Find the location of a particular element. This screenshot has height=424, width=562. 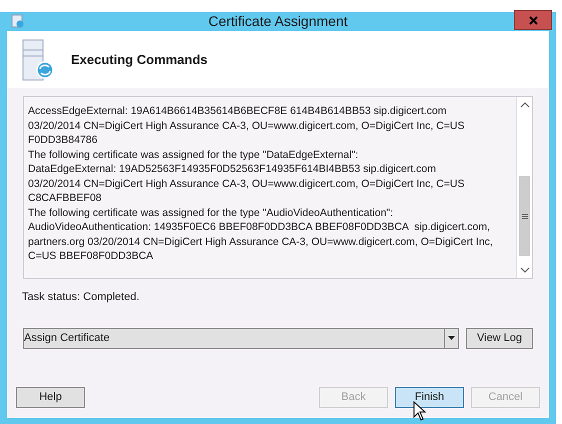

log-line: C8CAFBBEF08 is located at coordinates (65, 198).